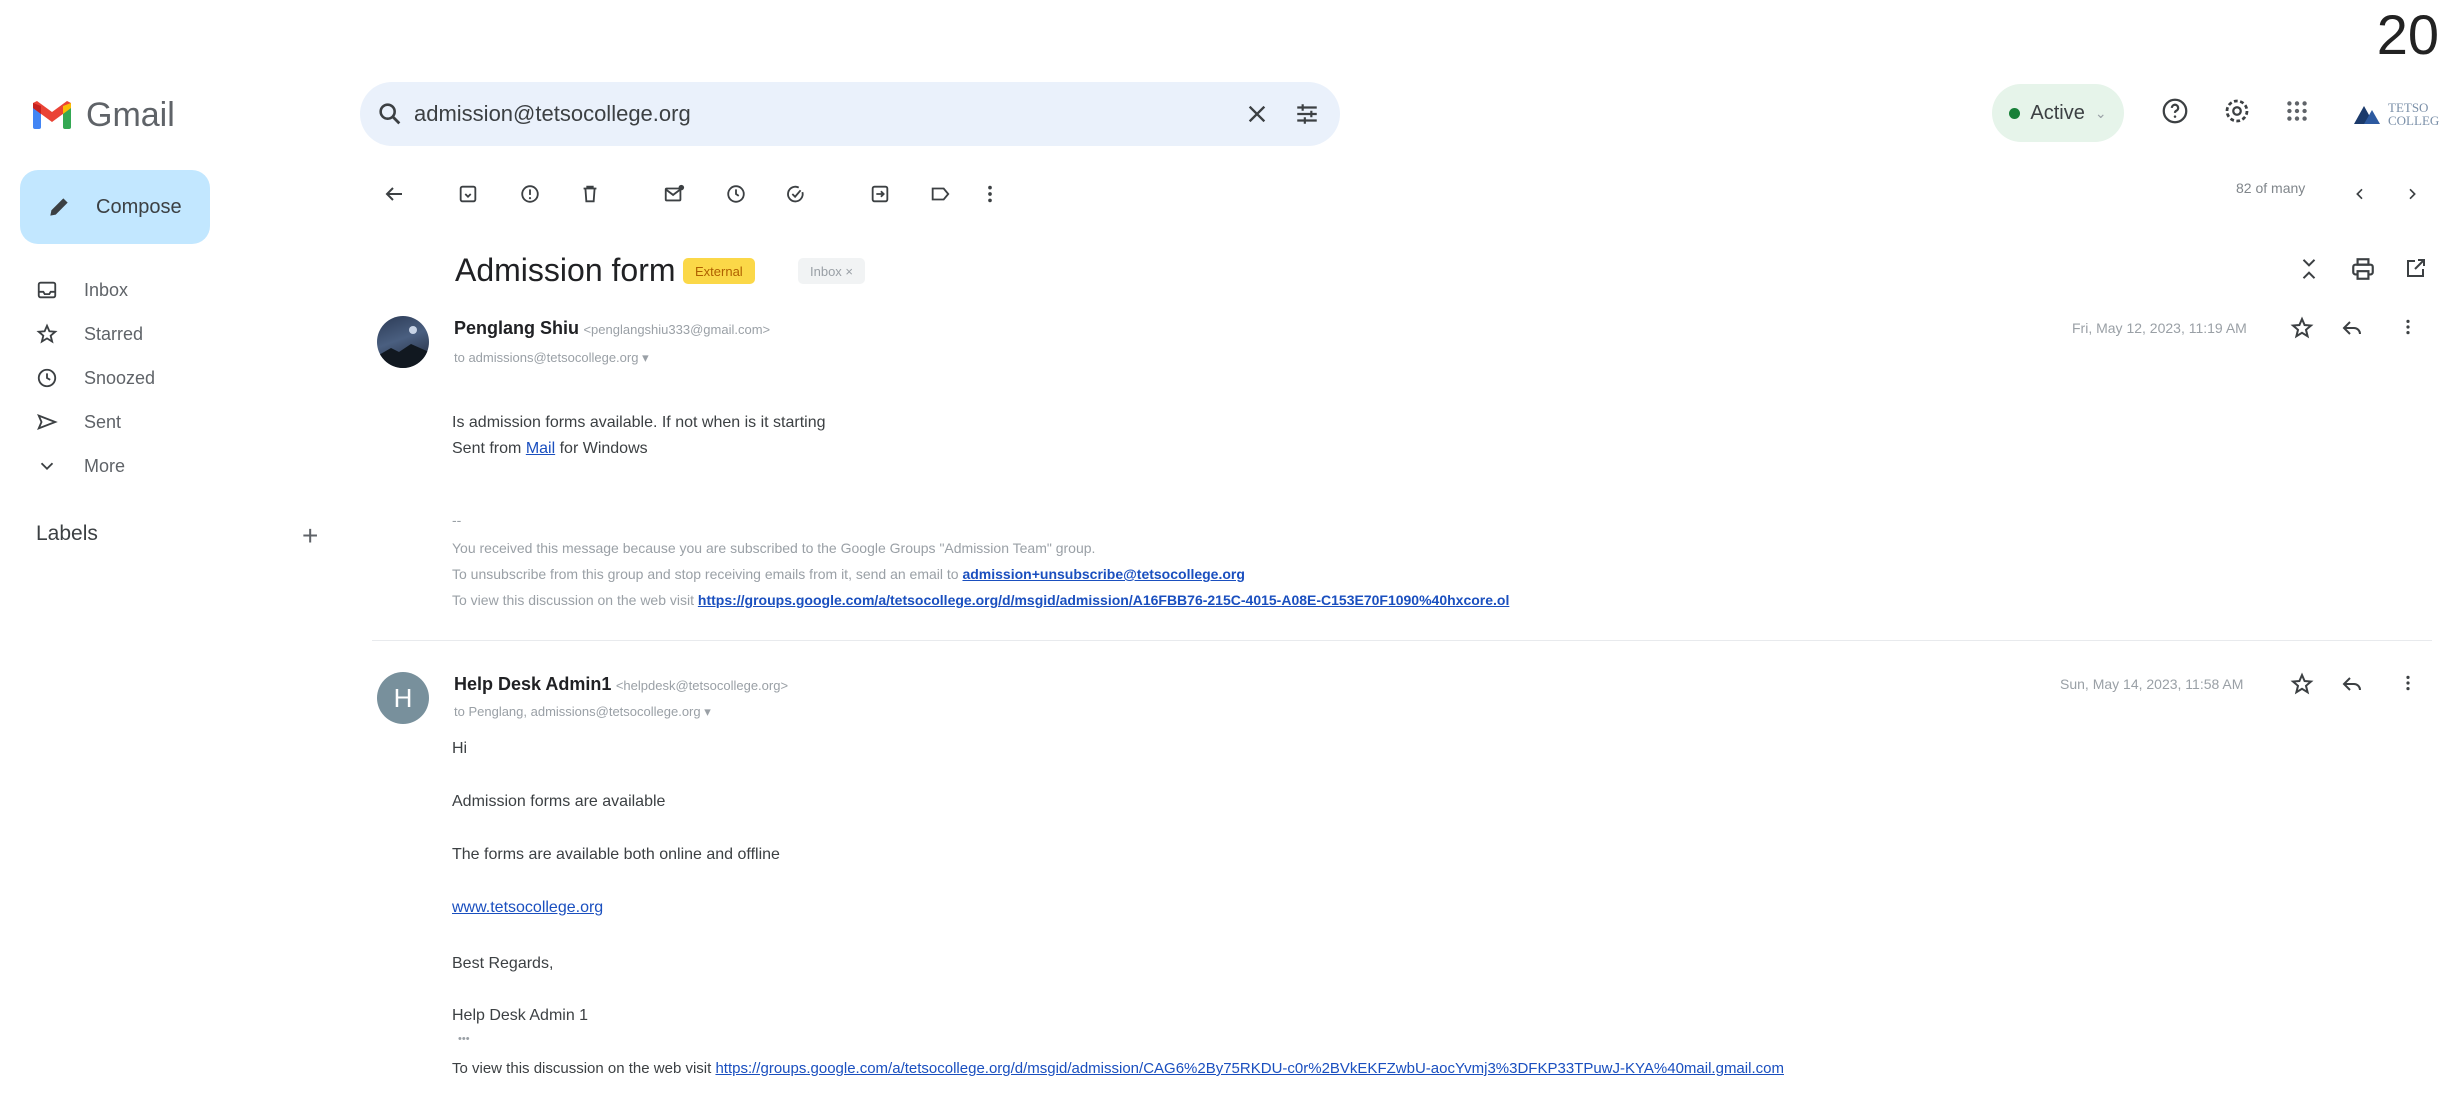 This screenshot has height=1109, width=2457. Describe the element at coordinates (103, 421) in the screenshot. I see `sidebar-item-label: Sent` at that location.